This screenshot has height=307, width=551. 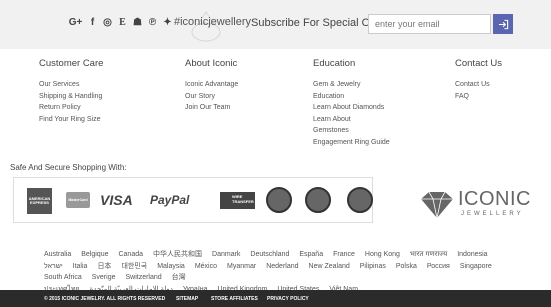 What do you see at coordinates (382, 254) in the screenshot?
I see `country-link: Hong Kong` at bounding box center [382, 254].